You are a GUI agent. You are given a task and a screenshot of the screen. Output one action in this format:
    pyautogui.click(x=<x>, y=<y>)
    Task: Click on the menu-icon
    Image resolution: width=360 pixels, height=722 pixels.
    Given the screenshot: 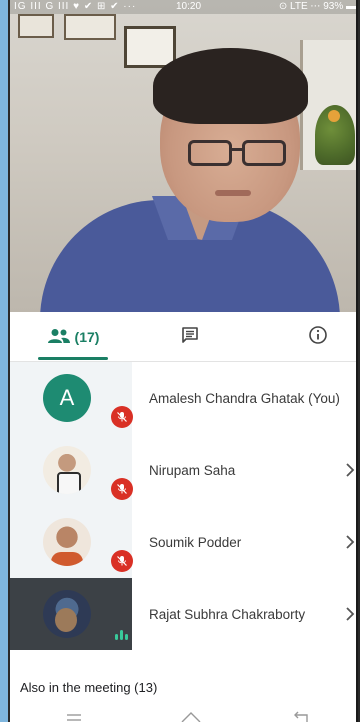 What is the action you would take?
    pyautogui.click(x=74, y=716)
    